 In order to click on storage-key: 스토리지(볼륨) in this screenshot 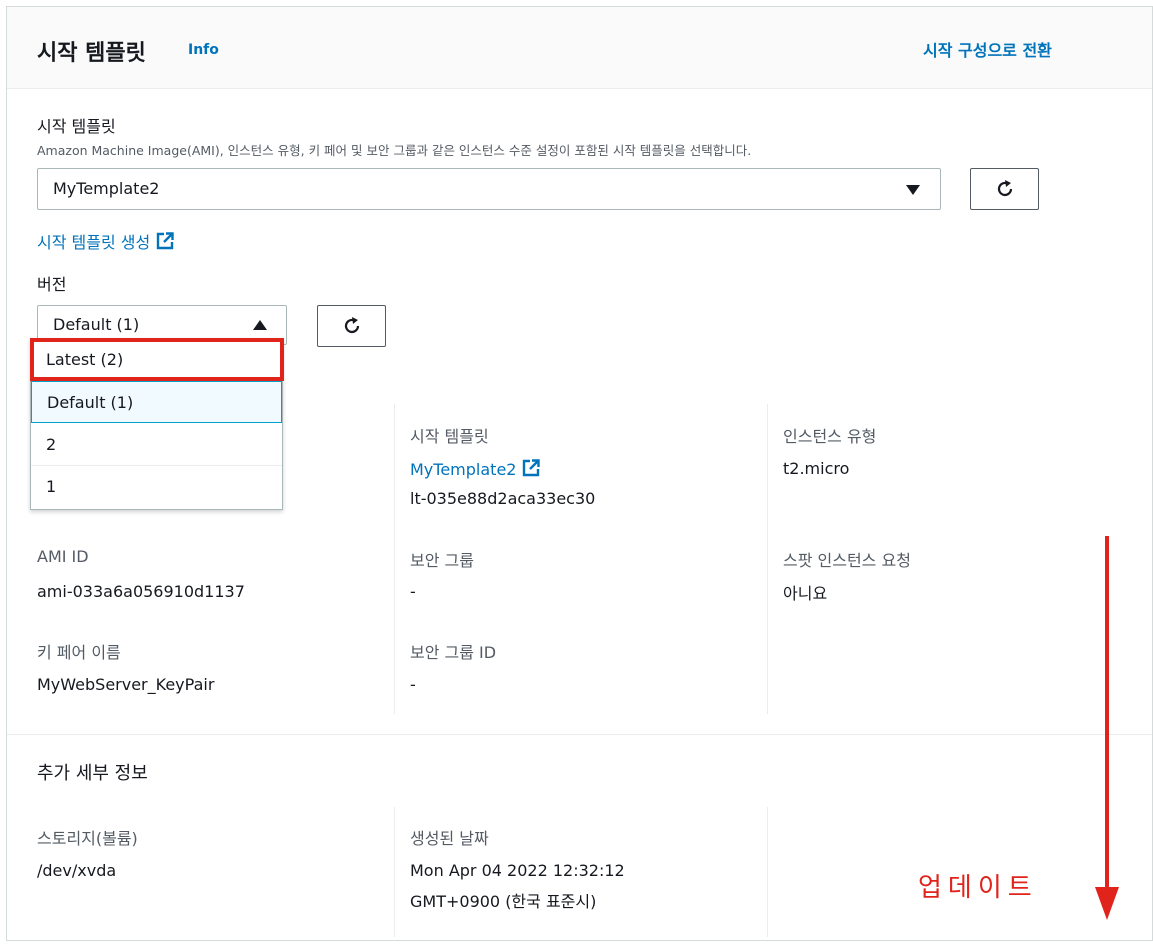, I will do `click(87, 838)`.